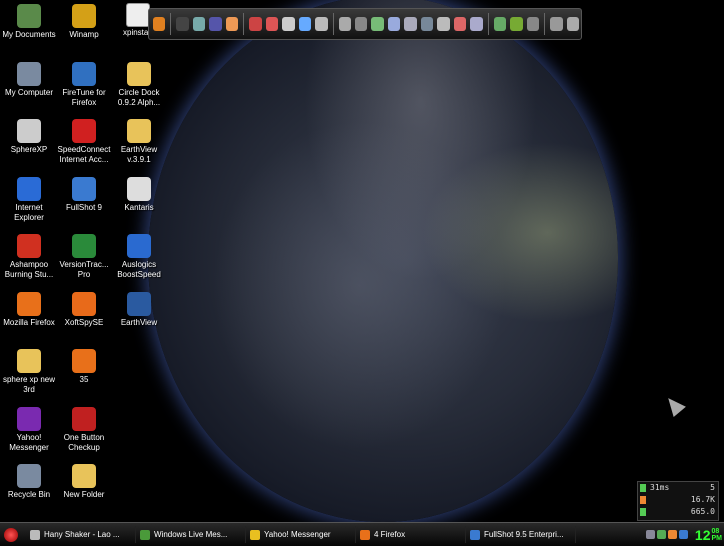  I want to click on desktop-icon-label: My Documents, so click(29, 34).